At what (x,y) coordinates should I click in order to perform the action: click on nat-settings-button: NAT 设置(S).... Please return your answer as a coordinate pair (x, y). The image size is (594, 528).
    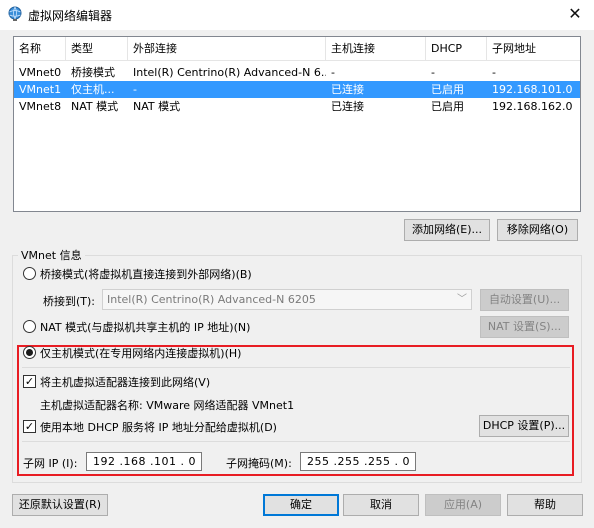
    Looking at the image, I should click on (524, 327).